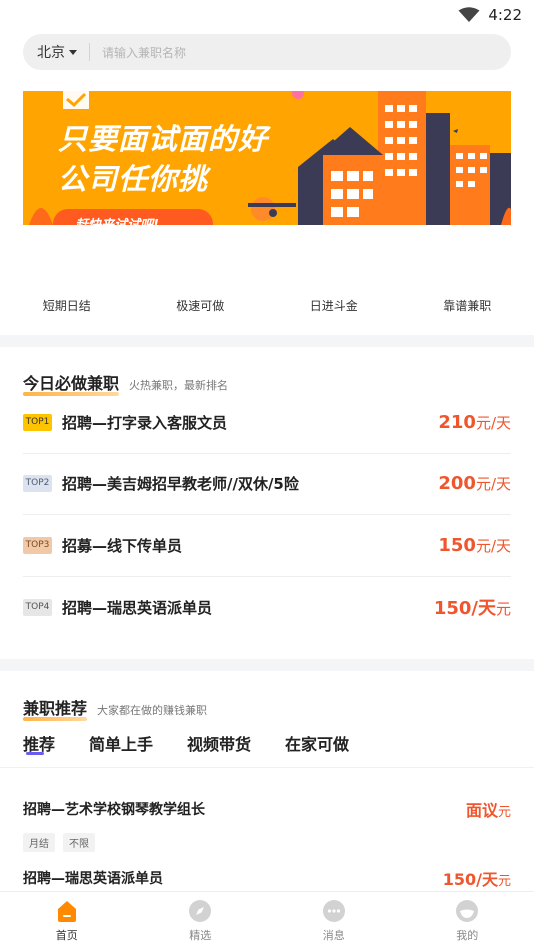 This screenshot has width=534, height=949. Describe the element at coordinates (267, 608) in the screenshot. I see `list-item: TOP4 招聘—瑞思英语派单员 150/天元` at that location.